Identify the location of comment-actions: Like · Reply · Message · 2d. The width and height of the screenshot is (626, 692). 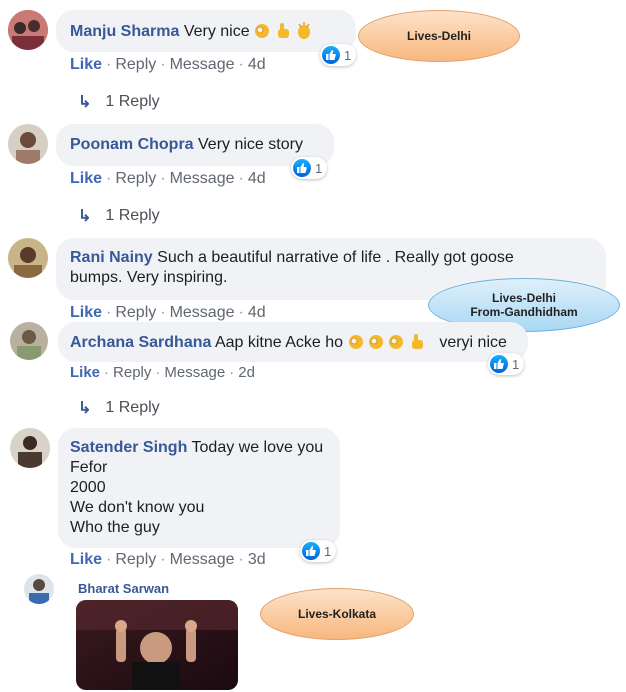
(162, 372).